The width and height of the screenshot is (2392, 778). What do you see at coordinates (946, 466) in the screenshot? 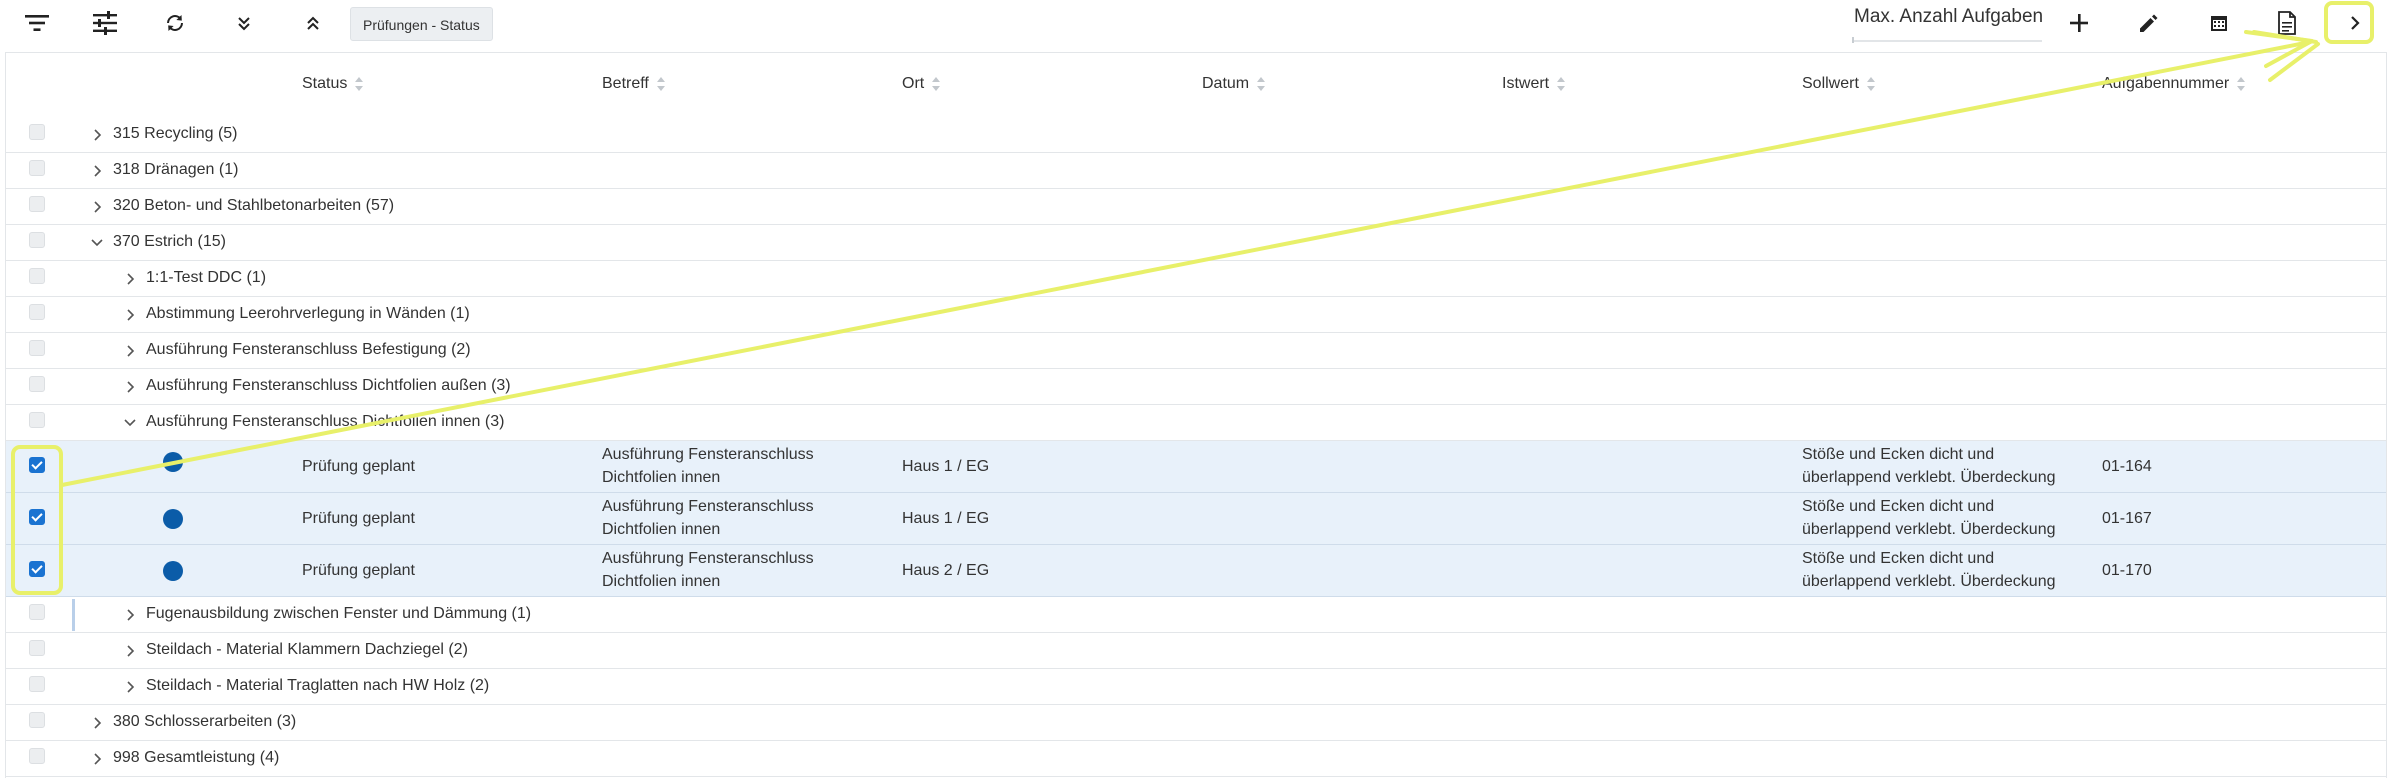
I see `ort-cell: Haus 1 / EG` at bounding box center [946, 466].